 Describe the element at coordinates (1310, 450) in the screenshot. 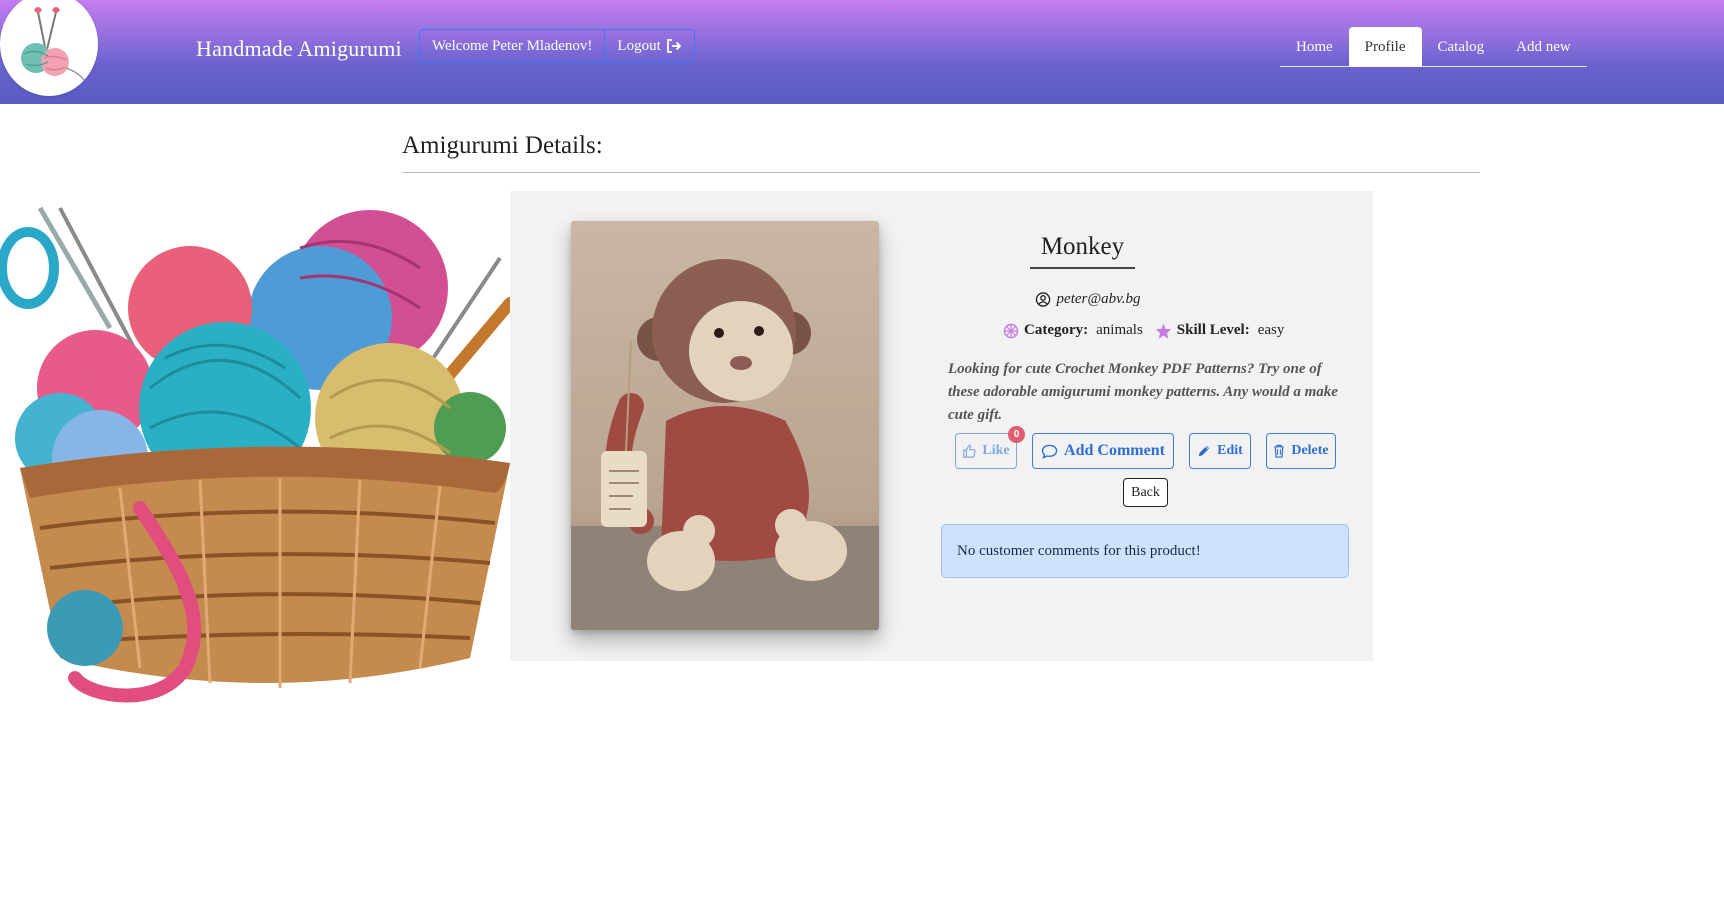

I see `delete-label: Delete` at that location.